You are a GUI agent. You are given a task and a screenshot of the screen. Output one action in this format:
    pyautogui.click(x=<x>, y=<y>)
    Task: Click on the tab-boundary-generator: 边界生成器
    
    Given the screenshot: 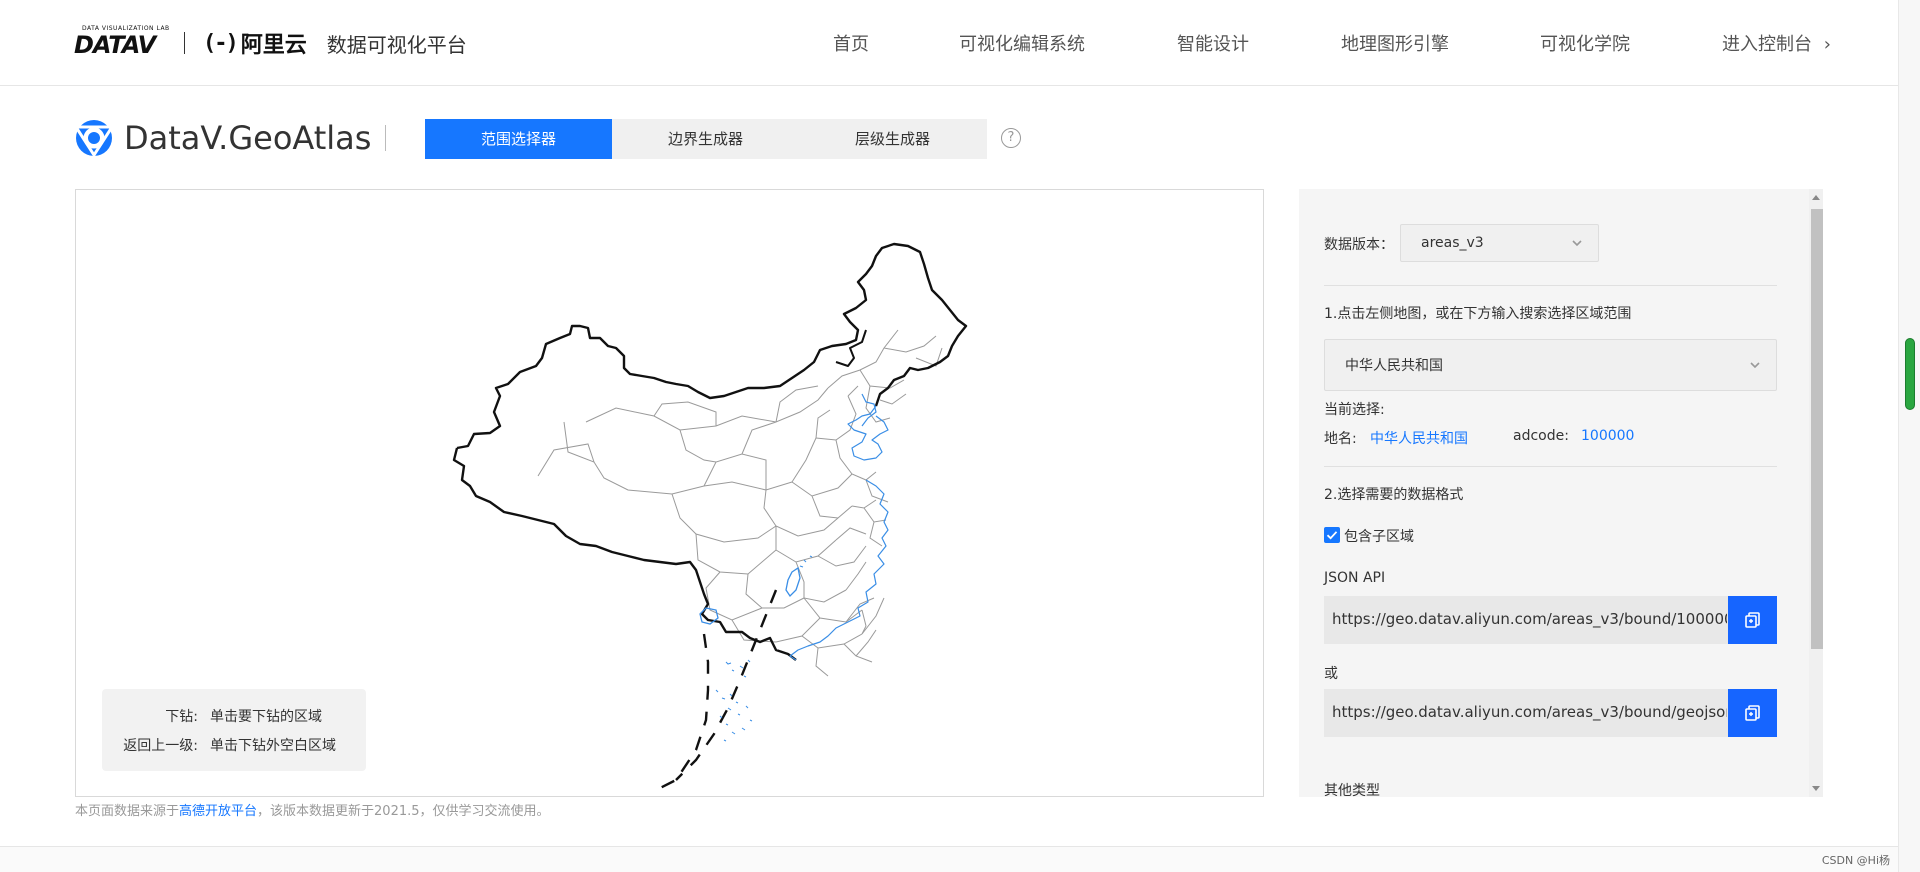 What is the action you would take?
    pyautogui.click(x=705, y=139)
    